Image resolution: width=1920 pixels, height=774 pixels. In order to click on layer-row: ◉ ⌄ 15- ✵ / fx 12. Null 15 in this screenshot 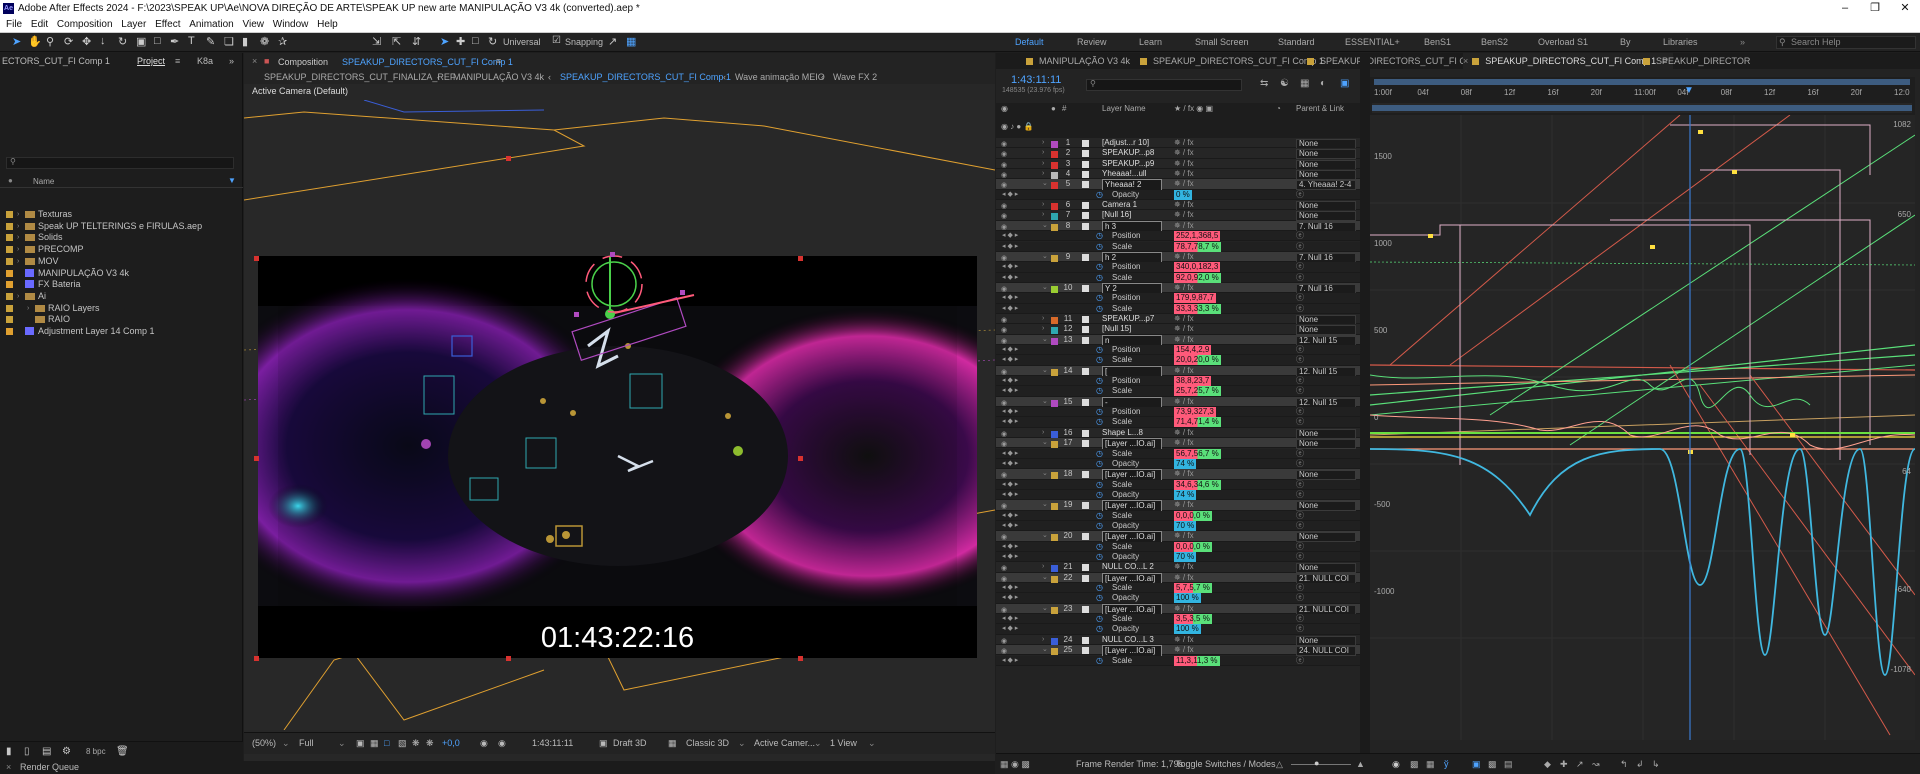, I will do `click(1178, 402)`.